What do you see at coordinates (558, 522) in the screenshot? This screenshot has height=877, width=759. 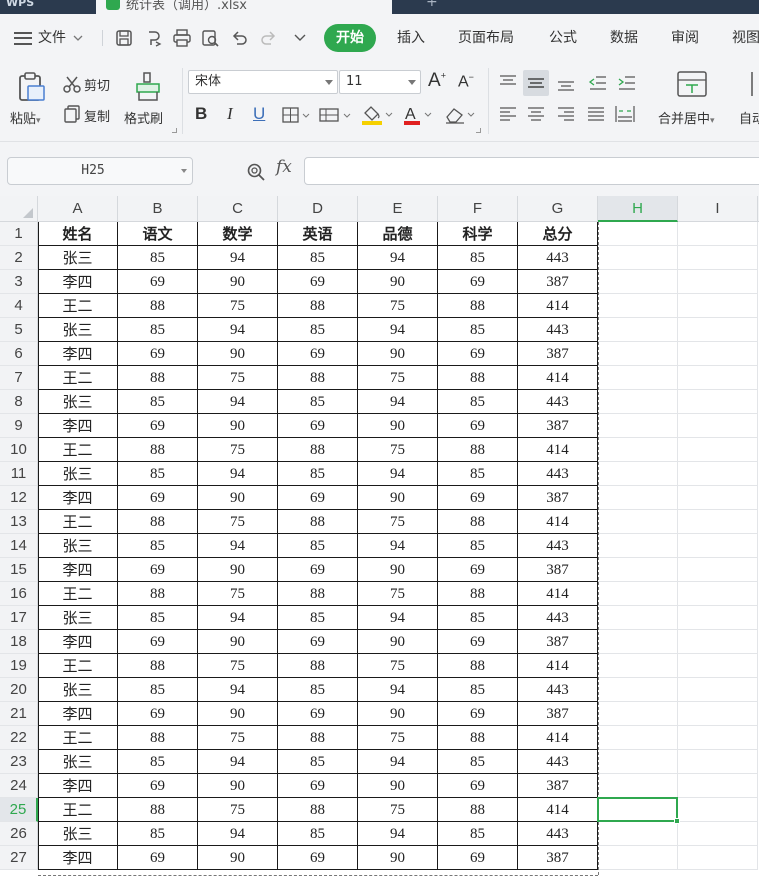 I see `table-cell: 414` at bounding box center [558, 522].